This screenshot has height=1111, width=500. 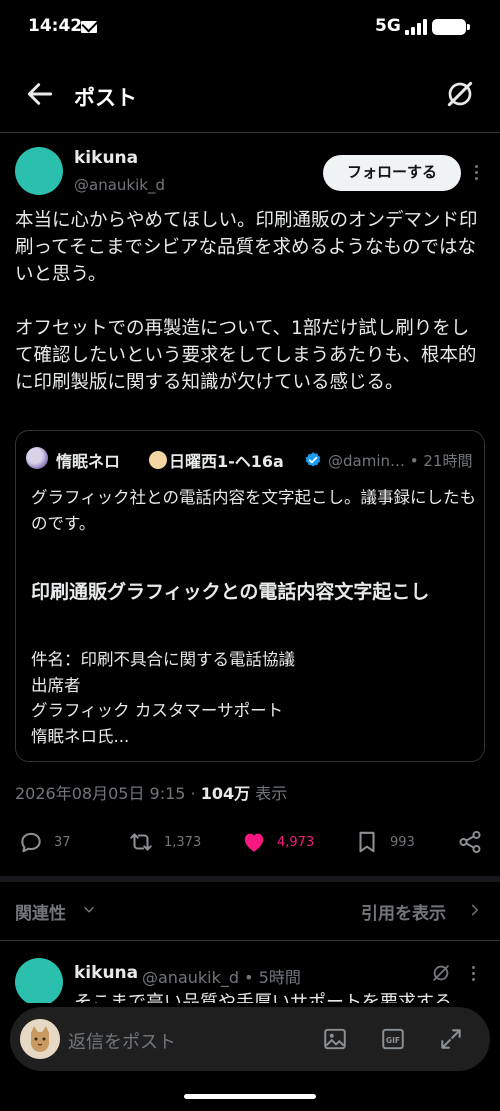 I want to click on cat-avatar-icon, so click(x=40, y=1039).